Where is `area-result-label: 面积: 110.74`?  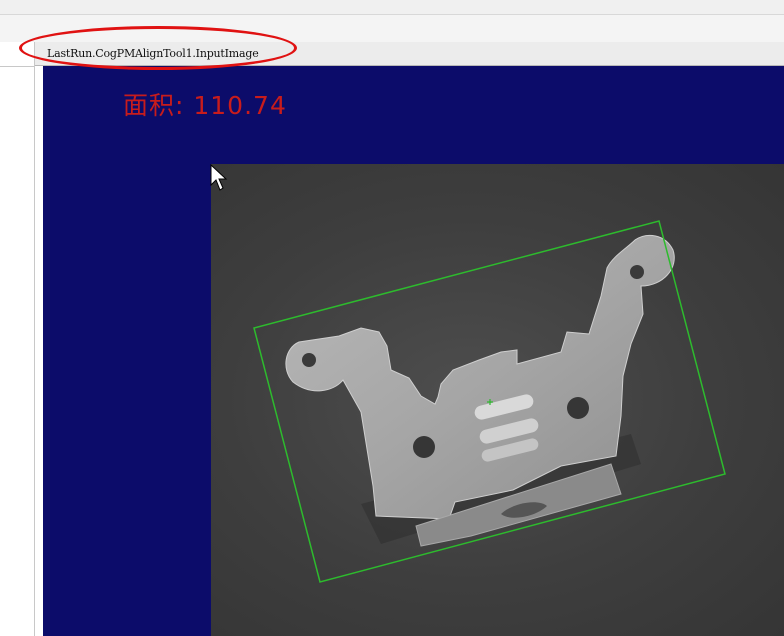
area-result-label: 面积: 110.74 is located at coordinates (205, 105).